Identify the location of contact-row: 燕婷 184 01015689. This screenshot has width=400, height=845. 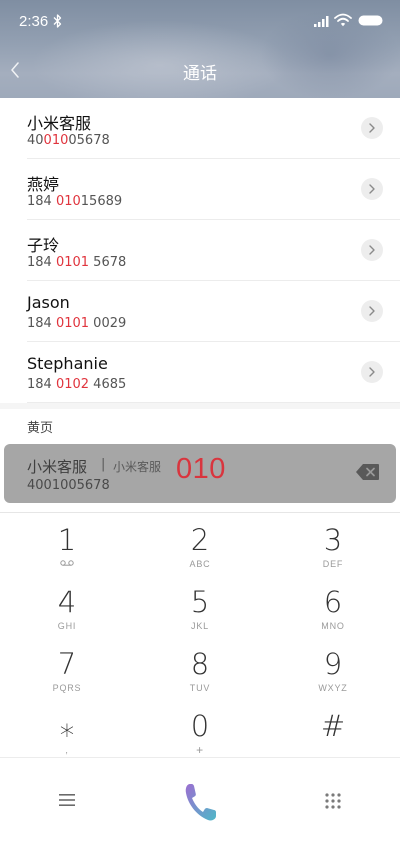
(200, 189).